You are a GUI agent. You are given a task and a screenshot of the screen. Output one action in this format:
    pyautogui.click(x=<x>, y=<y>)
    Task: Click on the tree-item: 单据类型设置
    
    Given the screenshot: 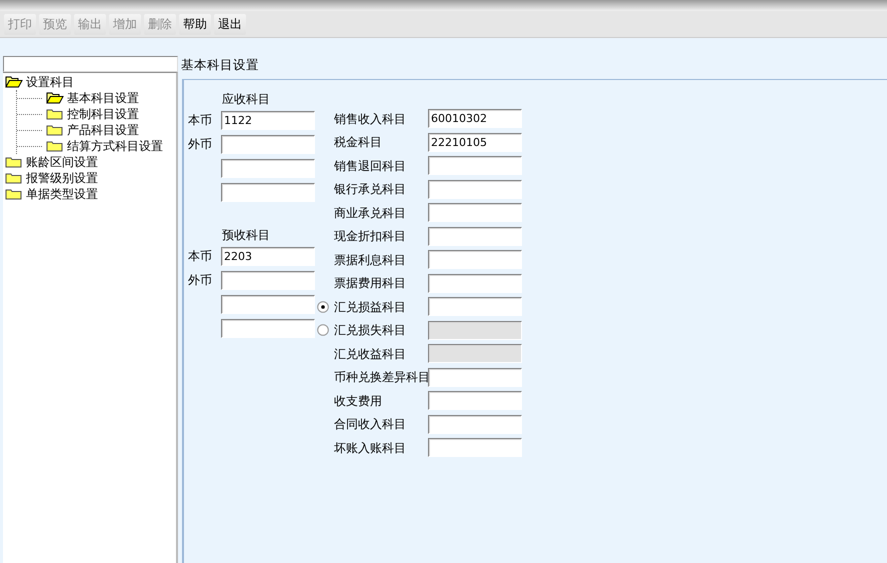 What is the action you would take?
    pyautogui.click(x=62, y=194)
    